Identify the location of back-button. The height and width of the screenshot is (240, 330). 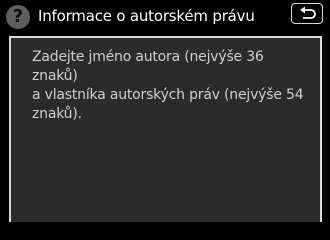
(307, 13).